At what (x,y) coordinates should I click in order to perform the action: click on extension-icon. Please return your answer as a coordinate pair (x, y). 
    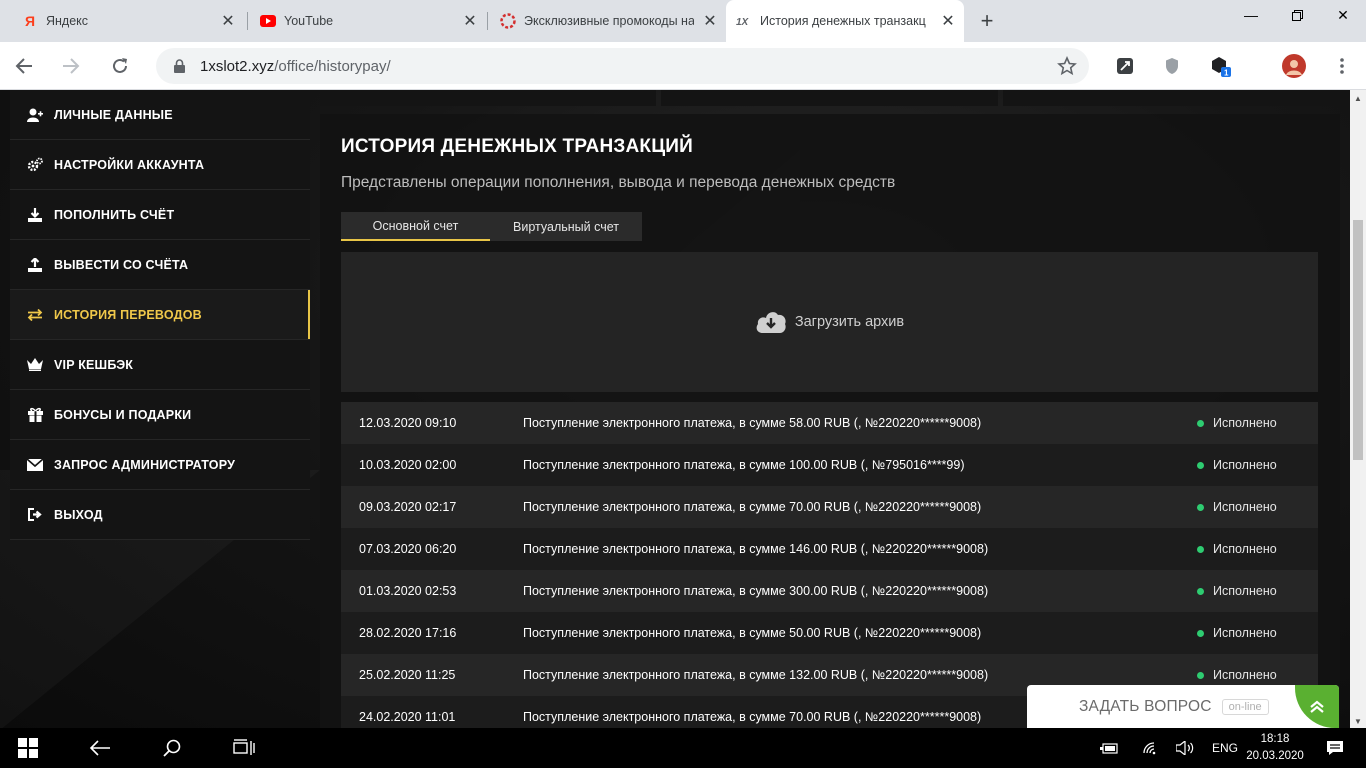
    Looking at the image, I should click on (1125, 66).